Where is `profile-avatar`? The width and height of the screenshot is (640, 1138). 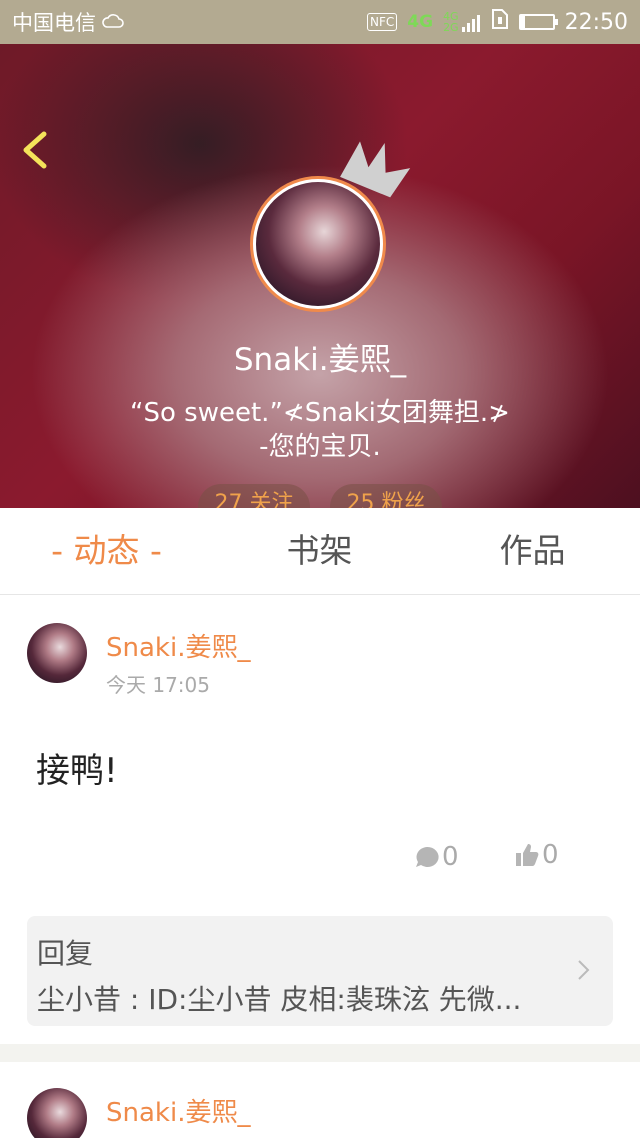 profile-avatar is located at coordinates (318, 244).